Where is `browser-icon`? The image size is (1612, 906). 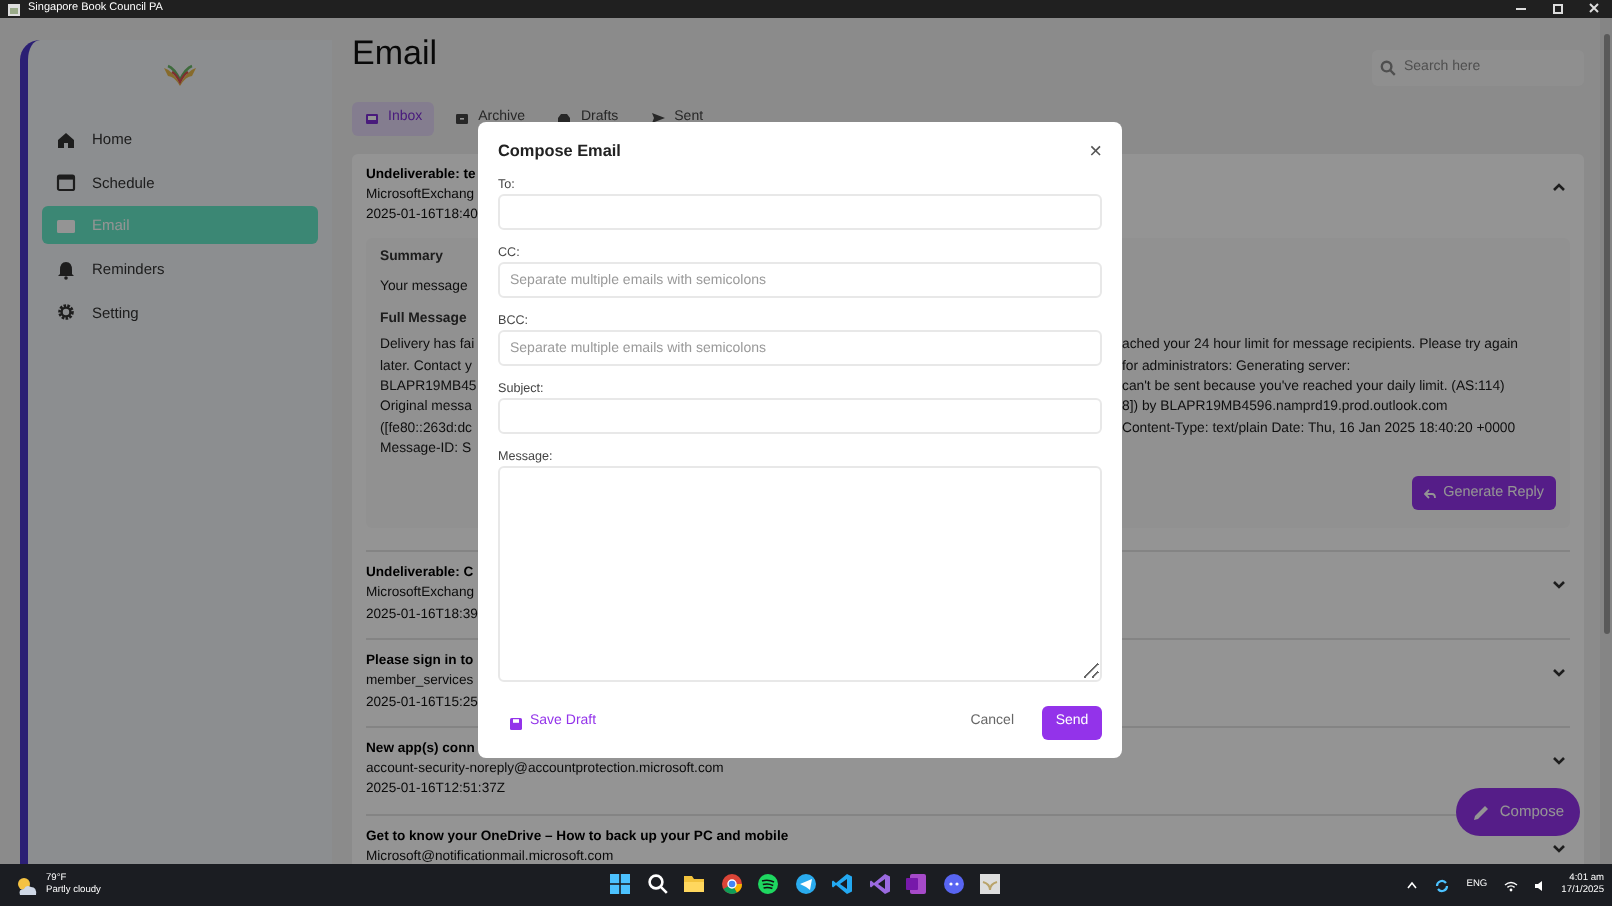
browser-icon is located at coordinates (731, 884).